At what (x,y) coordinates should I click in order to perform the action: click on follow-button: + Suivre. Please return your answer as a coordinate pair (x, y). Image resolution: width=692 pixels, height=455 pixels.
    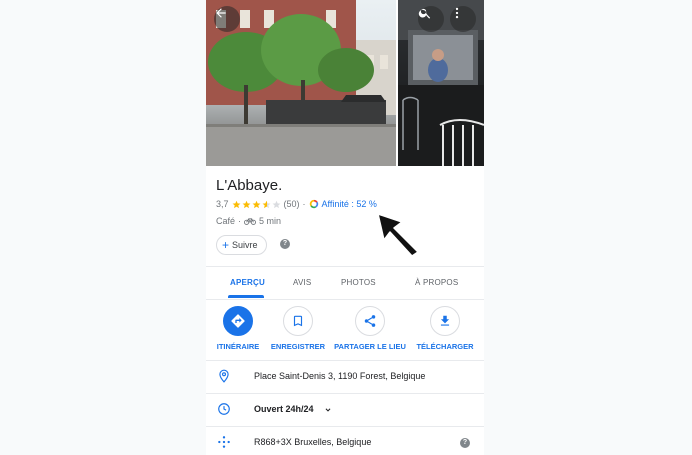
    Looking at the image, I should click on (241, 245).